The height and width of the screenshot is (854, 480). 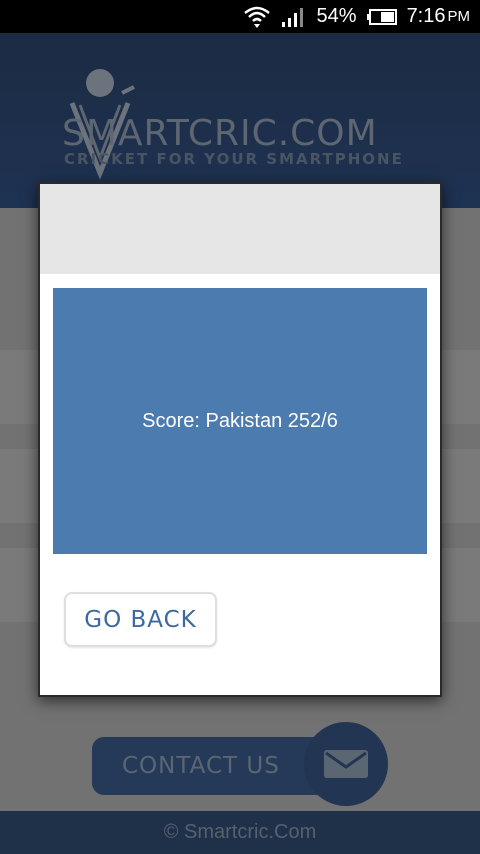 I want to click on dialog-header, so click(x=240, y=229).